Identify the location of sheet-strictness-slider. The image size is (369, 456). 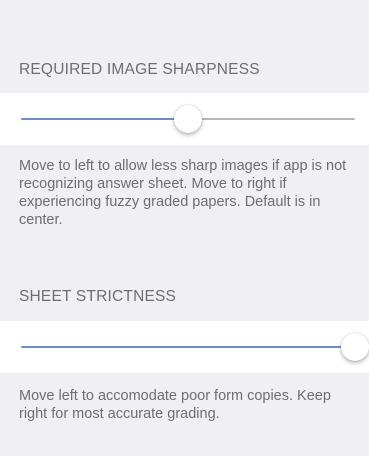
(195, 347).